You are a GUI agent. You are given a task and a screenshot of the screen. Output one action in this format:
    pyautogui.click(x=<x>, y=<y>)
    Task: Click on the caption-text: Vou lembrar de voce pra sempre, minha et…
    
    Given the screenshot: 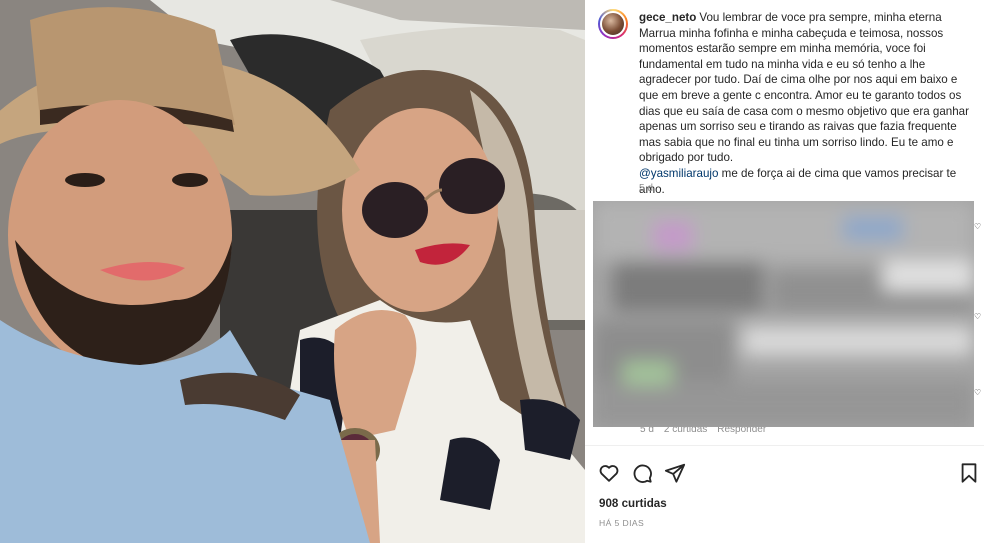 What is the action you would take?
    pyautogui.click(x=804, y=88)
    